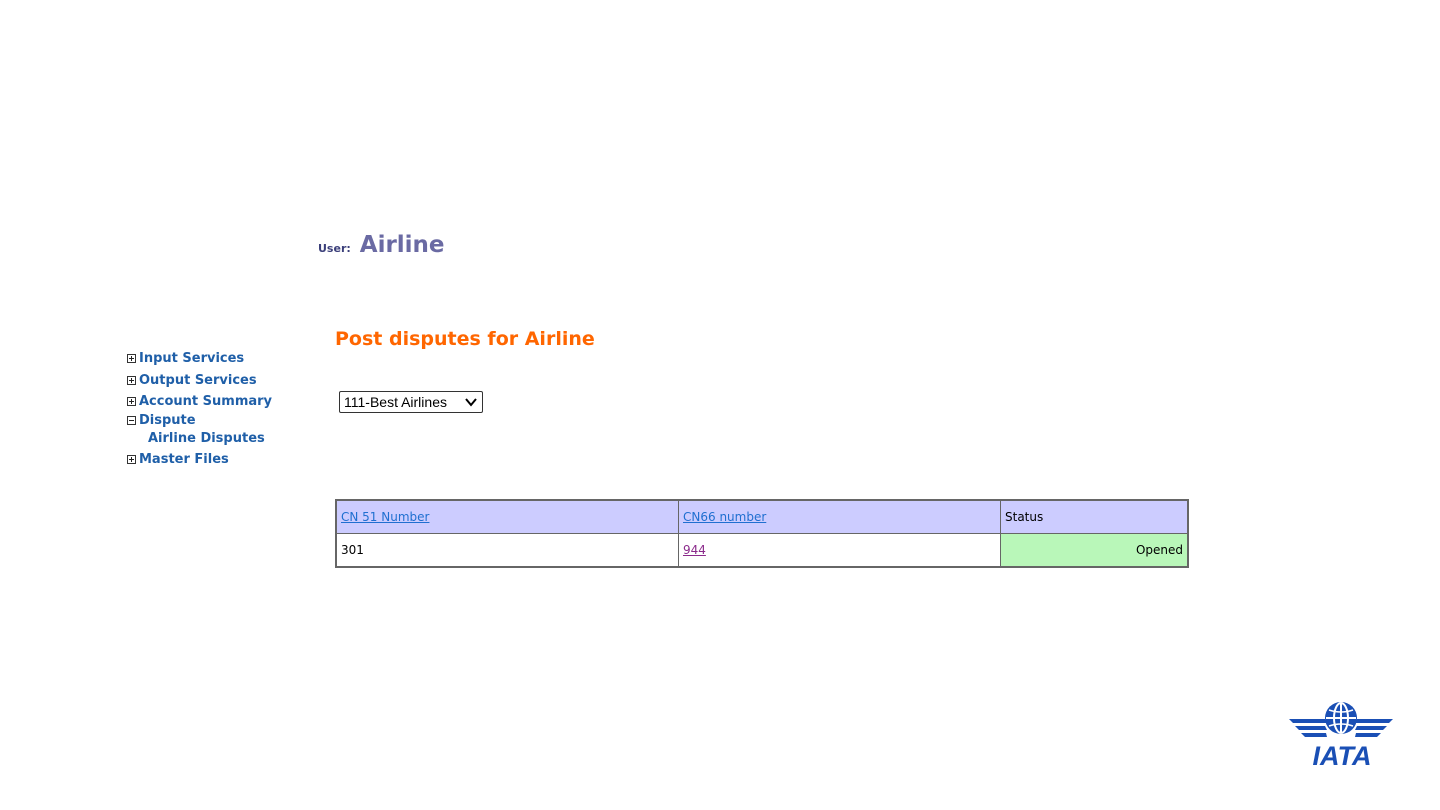  I want to click on globe-icon, so click(1341, 718).